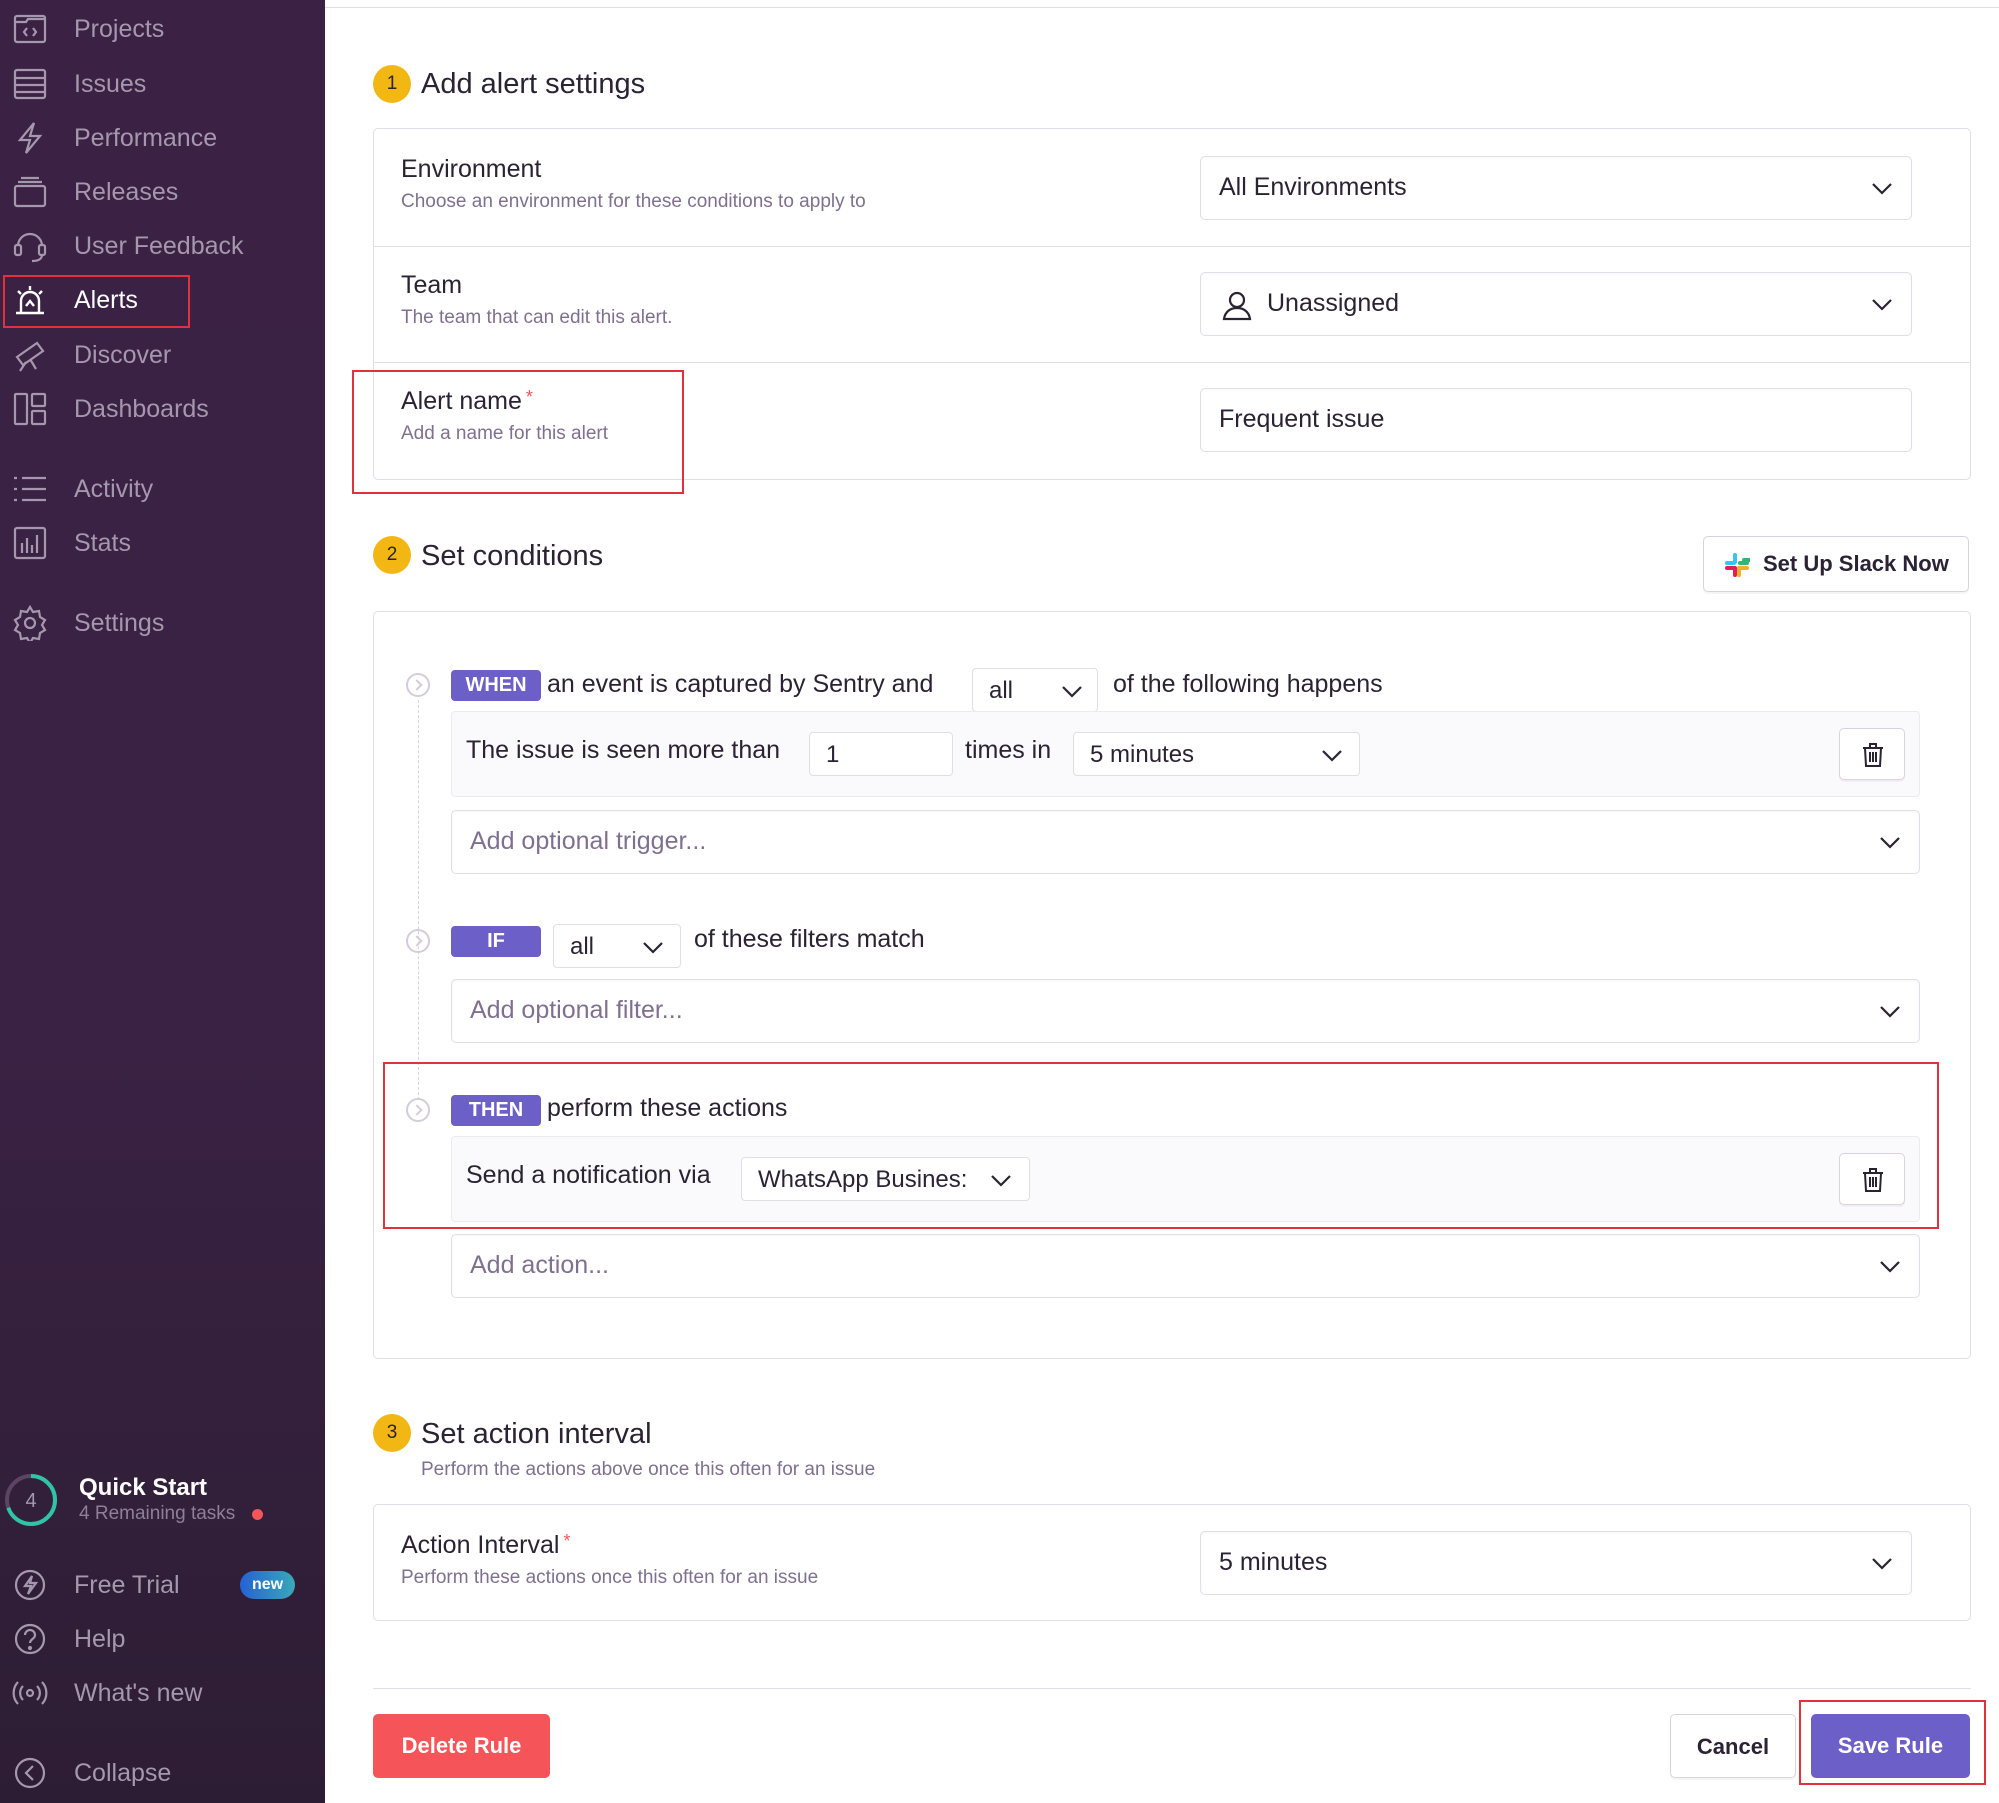 This screenshot has height=1803, width=1999. What do you see at coordinates (809, 939) in the screenshot?
I see `if-text-after: of these filters match` at bounding box center [809, 939].